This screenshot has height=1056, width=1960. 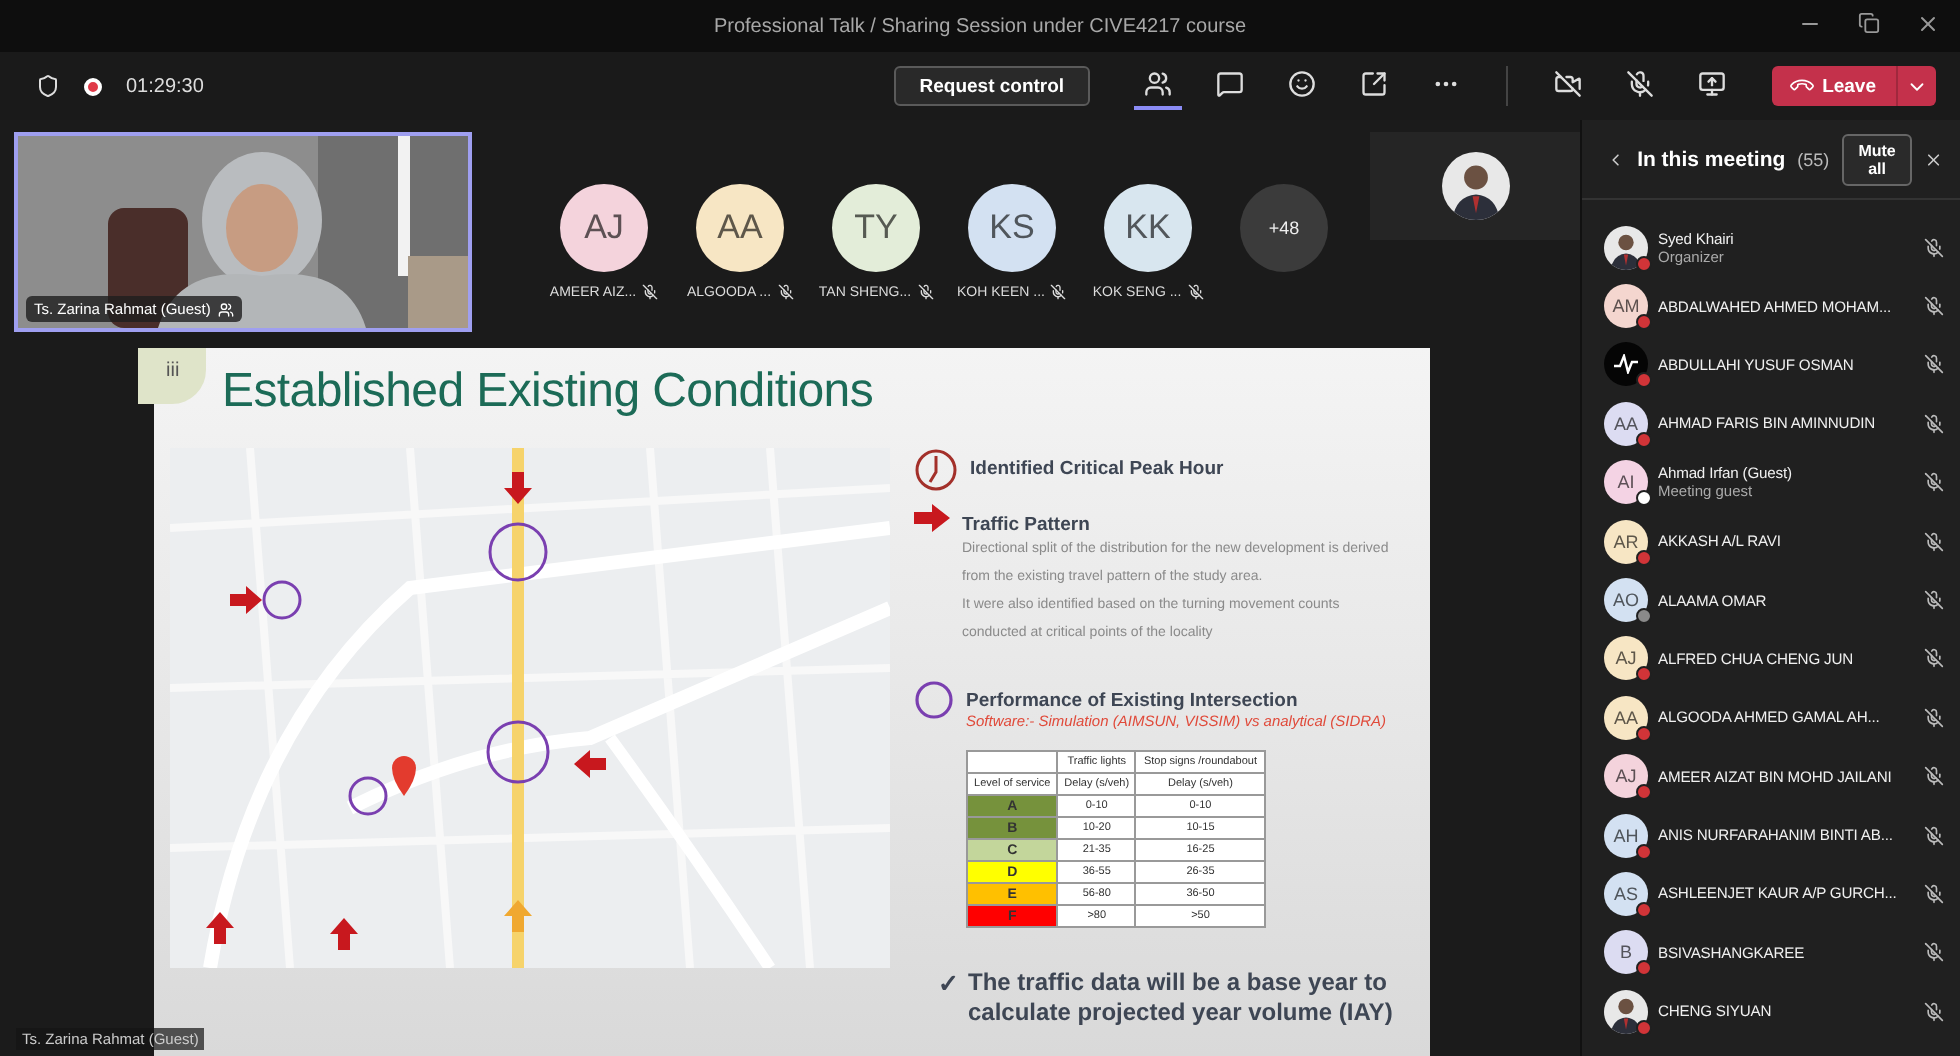 I want to click on point-heading: Traffic Pattern, so click(x=1027, y=525).